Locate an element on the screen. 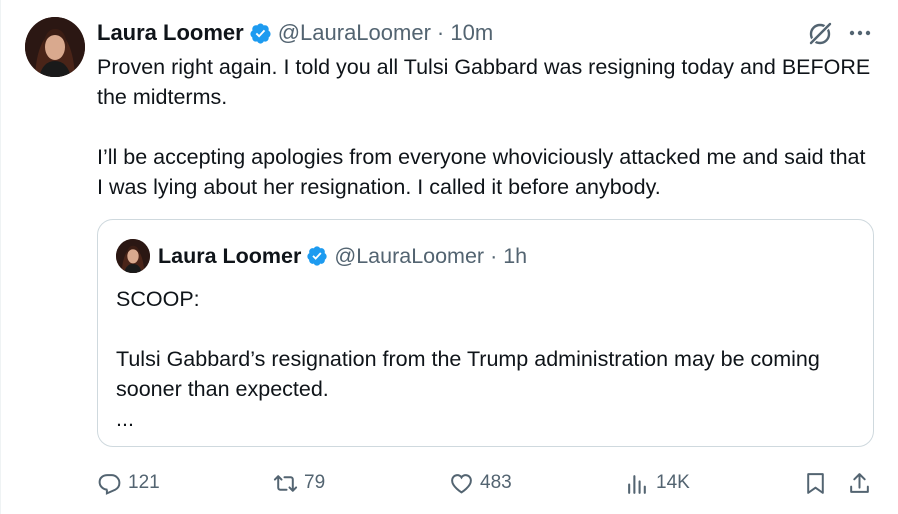 This screenshot has height=514, width=898. quoted-header: Laura Loomer @LauraLoomer · 1h is located at coordinates (342, 256).